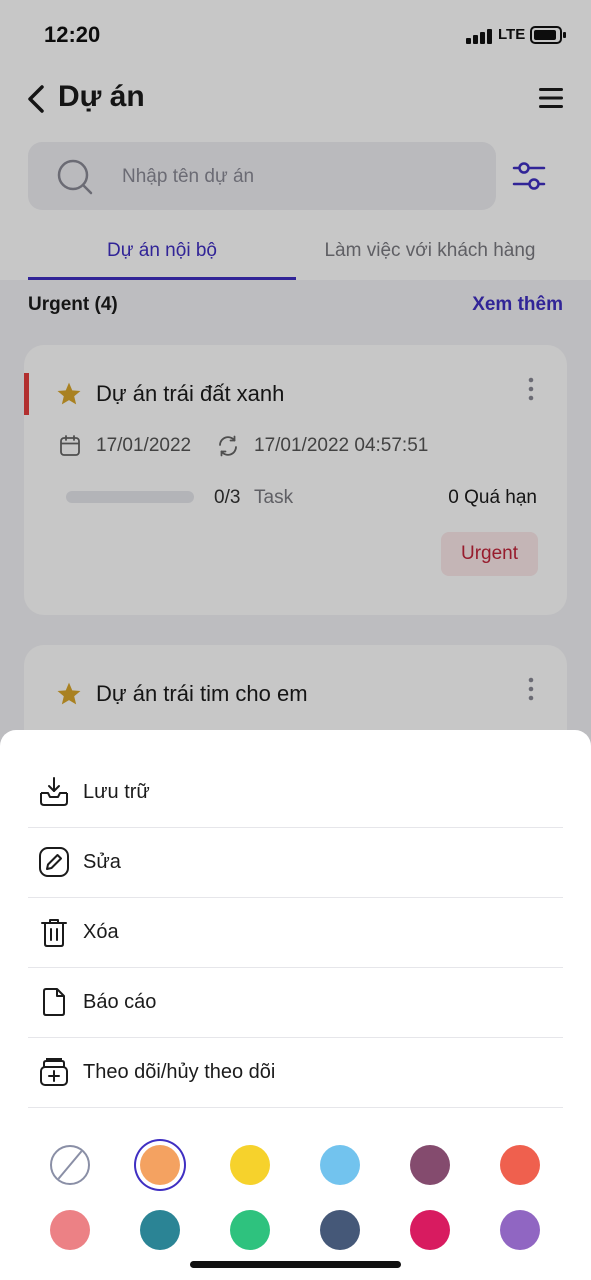 This screenshot has height=1280, width=591. I want to click on archive-label: Lưu trữ, so click(116, 792).